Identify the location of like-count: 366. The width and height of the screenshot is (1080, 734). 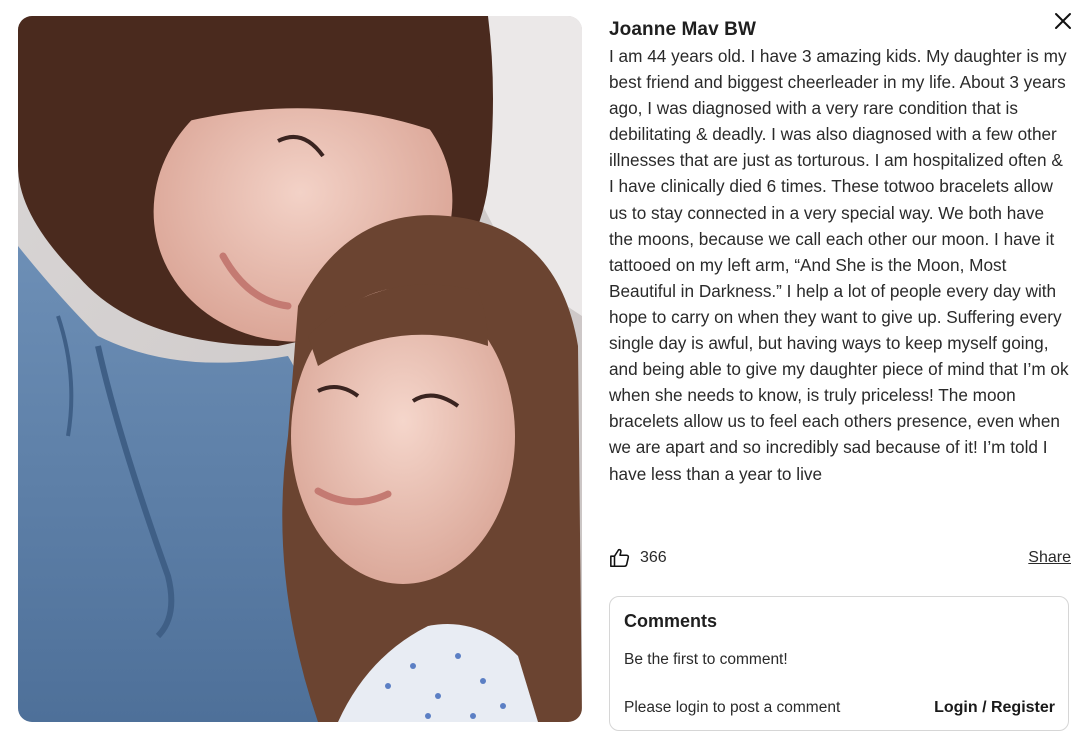
(653, 557).